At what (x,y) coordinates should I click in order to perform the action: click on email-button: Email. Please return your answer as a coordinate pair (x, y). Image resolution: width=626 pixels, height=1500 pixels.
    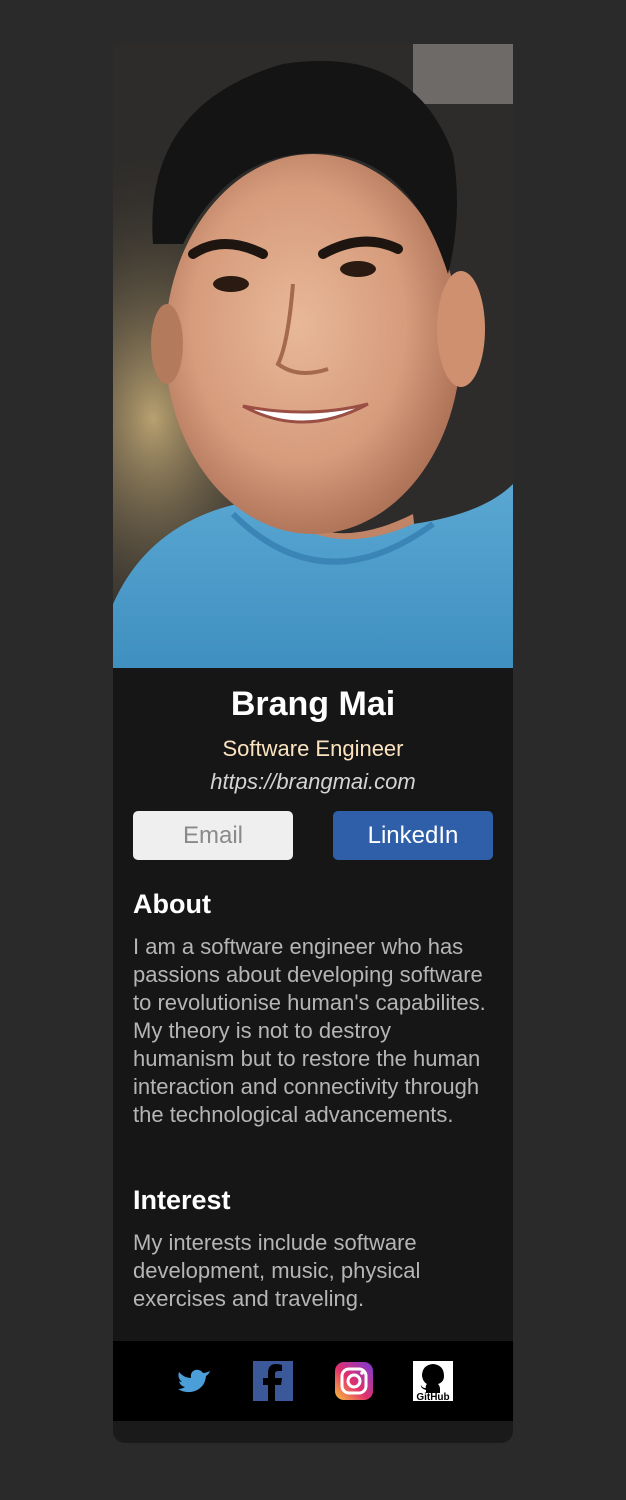
    Looking at the image, I should click on (213, 835).